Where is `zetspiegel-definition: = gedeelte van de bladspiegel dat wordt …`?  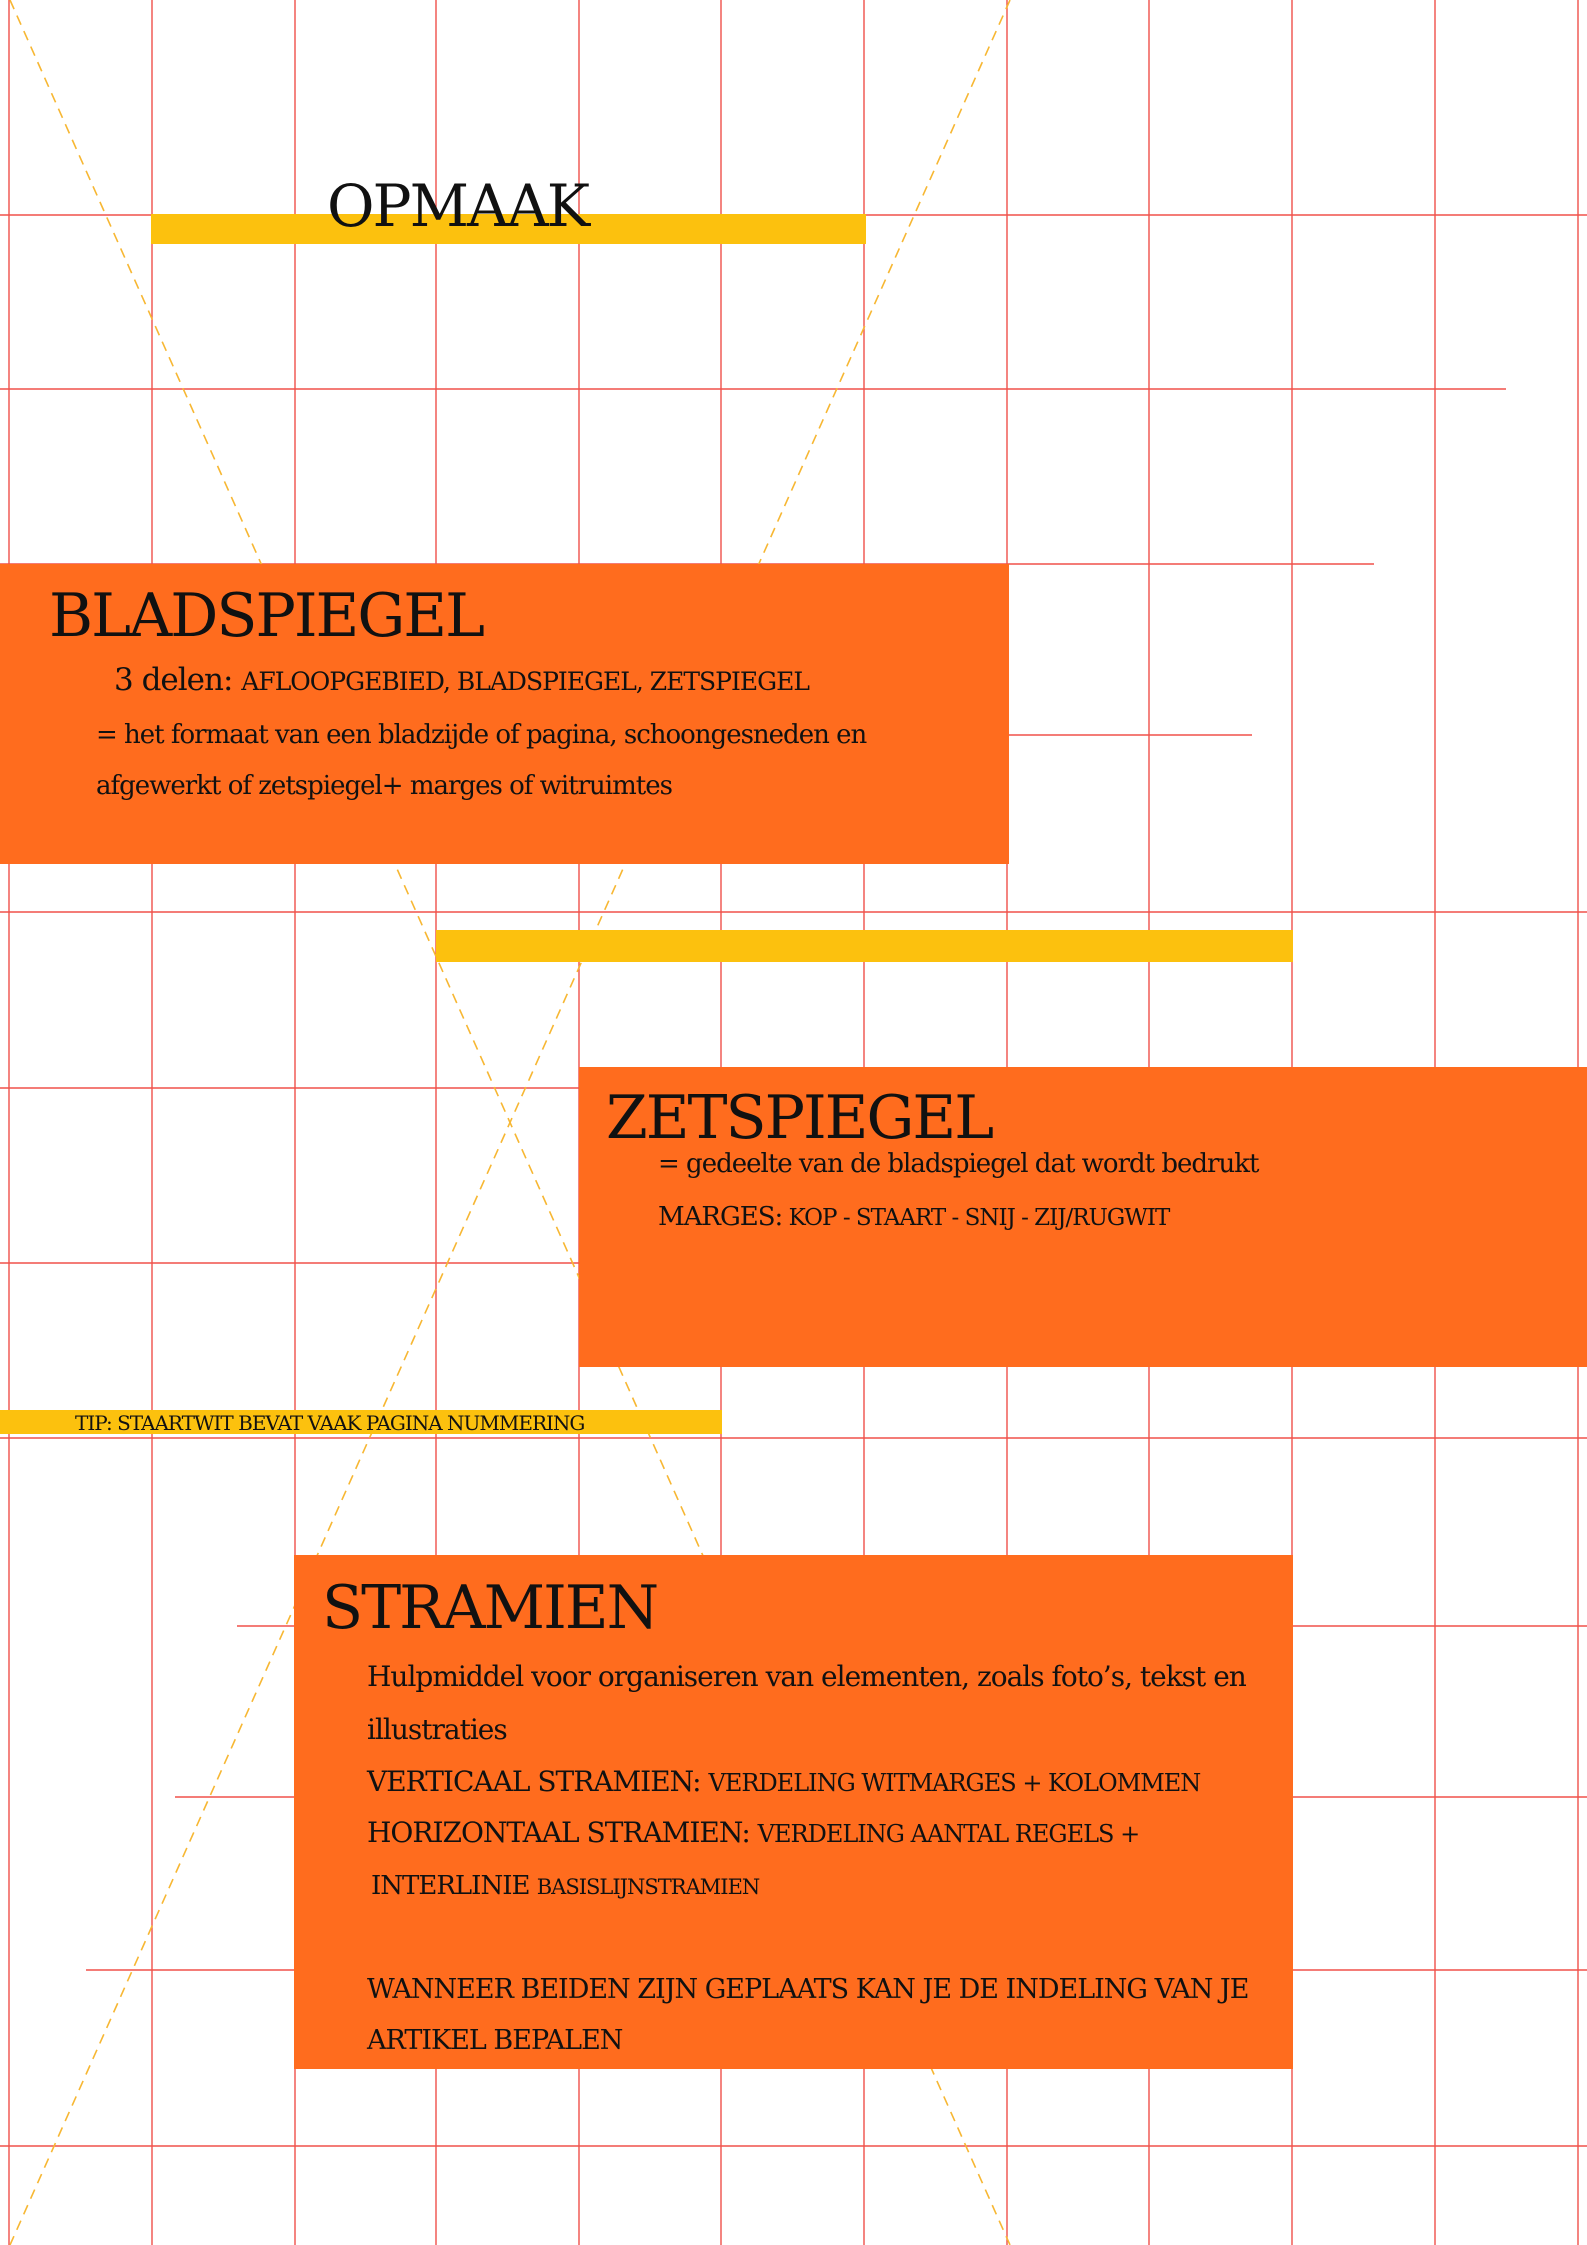
zetspiegel-definition: = gedeelte van de bladspiegel dat wordt … is located at coordinates (958, 1164).